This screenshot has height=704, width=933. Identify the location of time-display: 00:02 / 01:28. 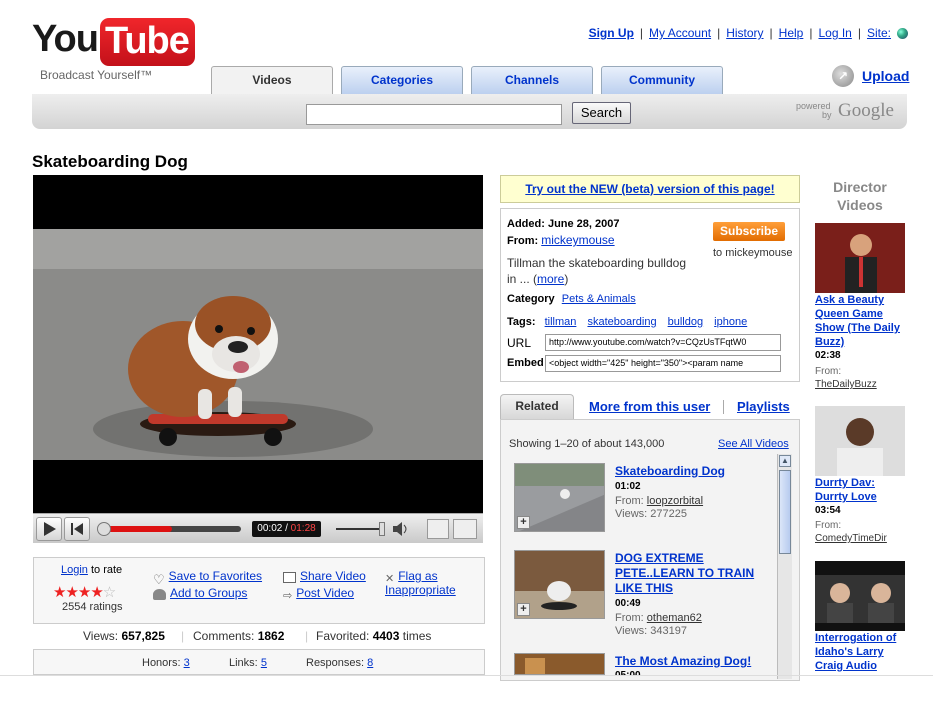
(286, 529).